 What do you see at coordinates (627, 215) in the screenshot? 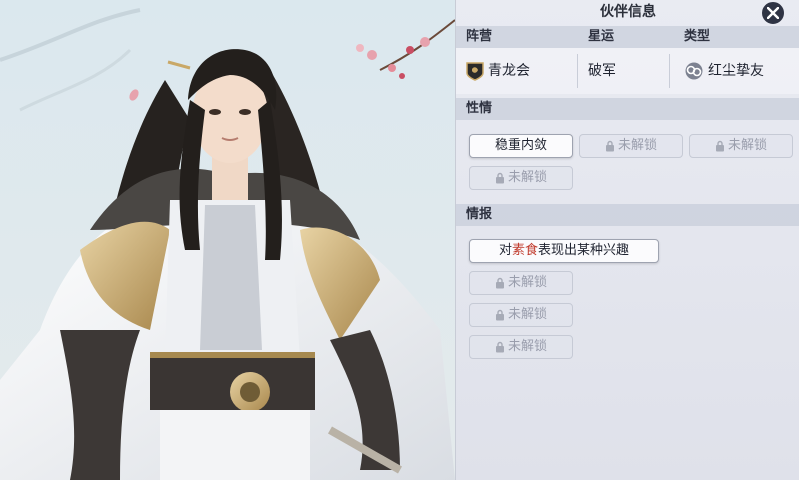
I see `intel-header: 情报` at bounding box center [627, 215].